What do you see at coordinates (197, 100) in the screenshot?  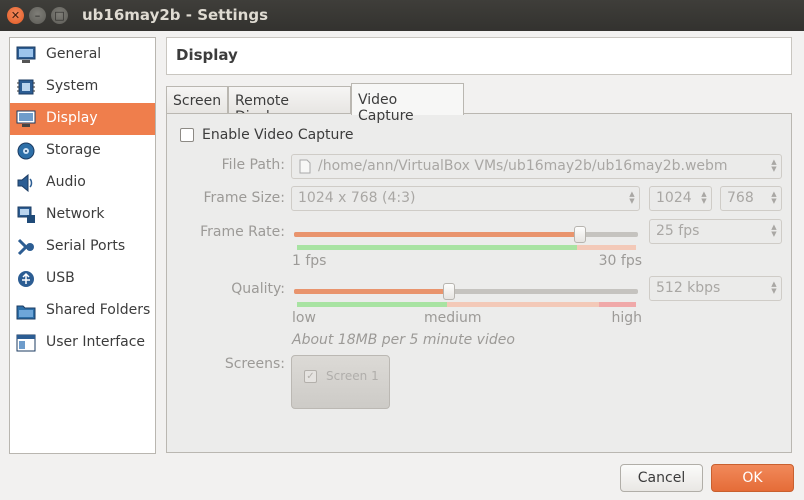 I see `tab-screen: Screen` at bounding box center [197, 100].